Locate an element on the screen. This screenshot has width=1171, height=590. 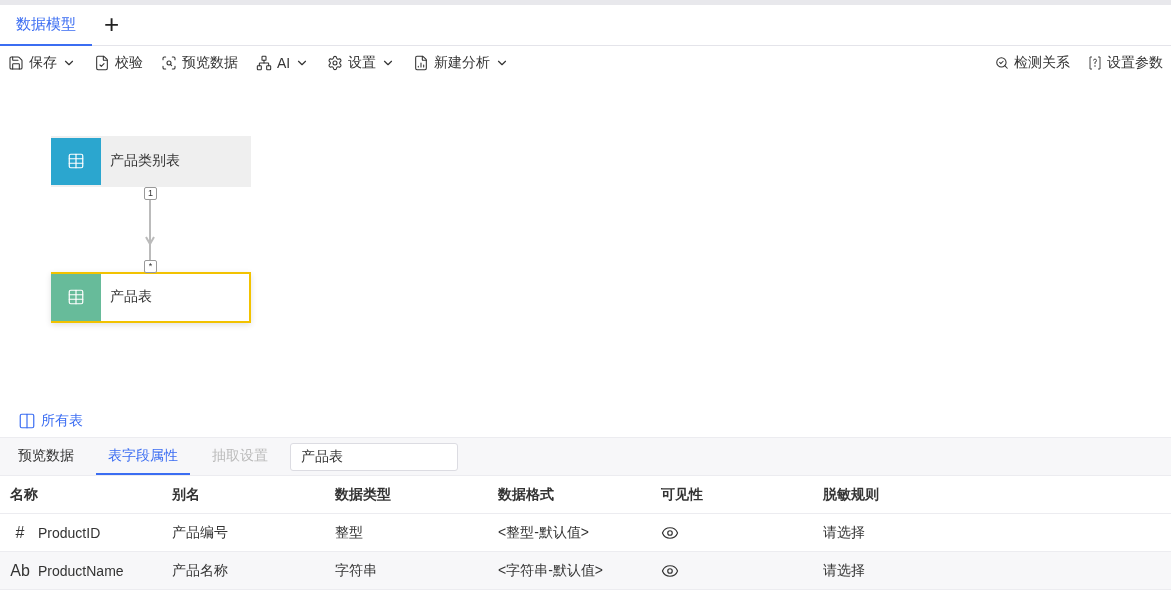
field-type-glyph: Ab is located at coordinates (20, 570).